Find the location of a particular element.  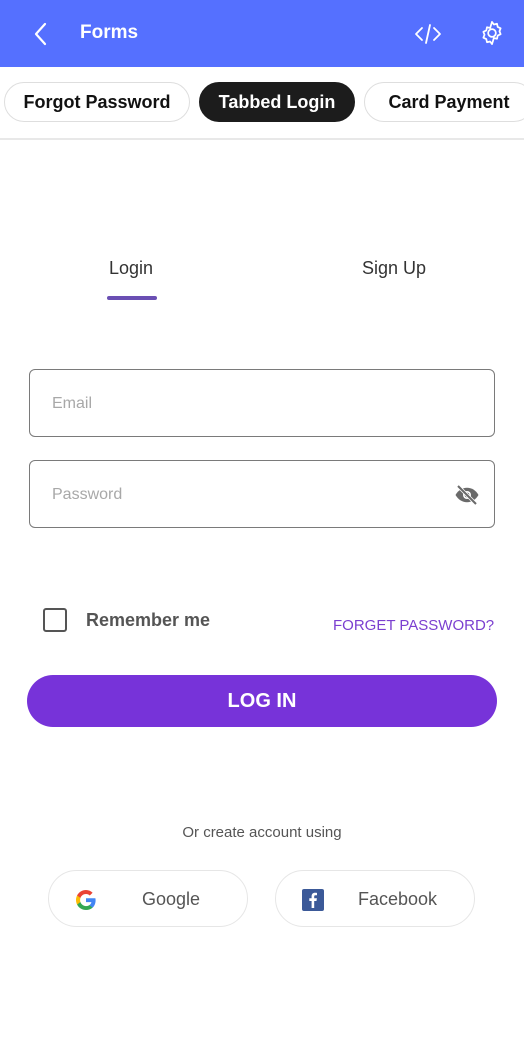

chevron-left-icon is located at coordinates (42, 34).